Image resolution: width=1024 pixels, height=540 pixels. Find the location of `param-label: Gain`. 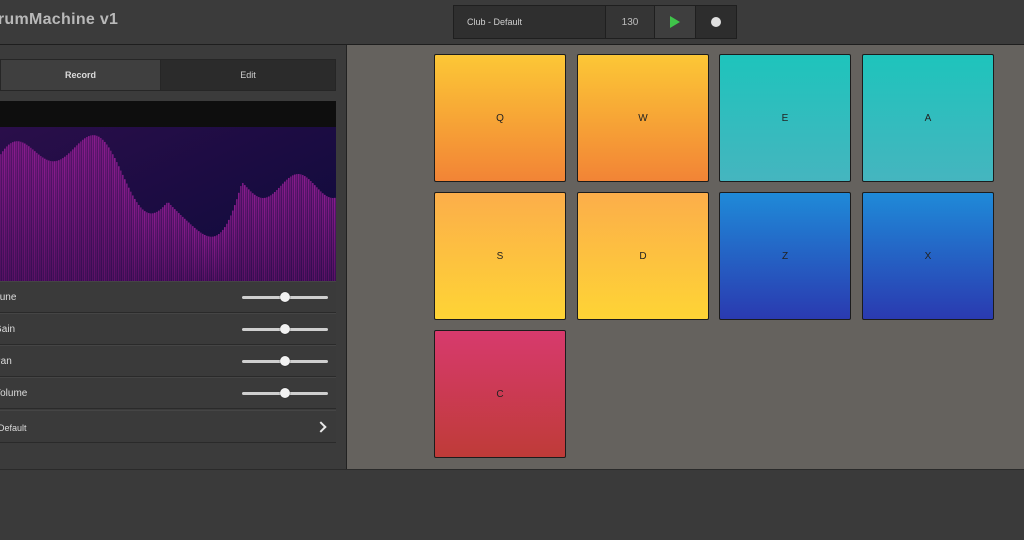

param-label: Gain is located at coordinates (8, 329).